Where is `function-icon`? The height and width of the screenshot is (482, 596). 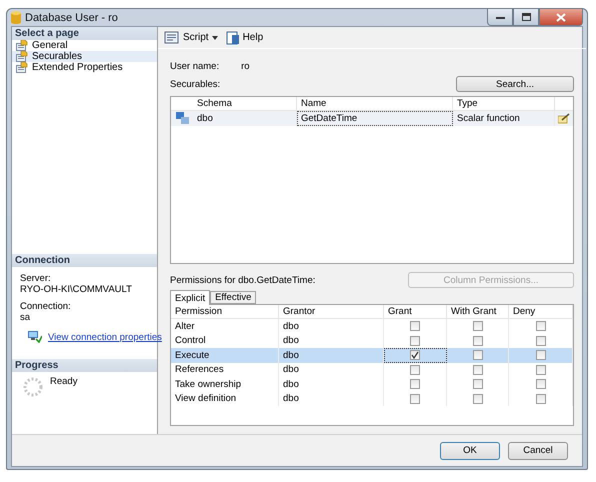 function-icon is located at coordinates (182, 118).